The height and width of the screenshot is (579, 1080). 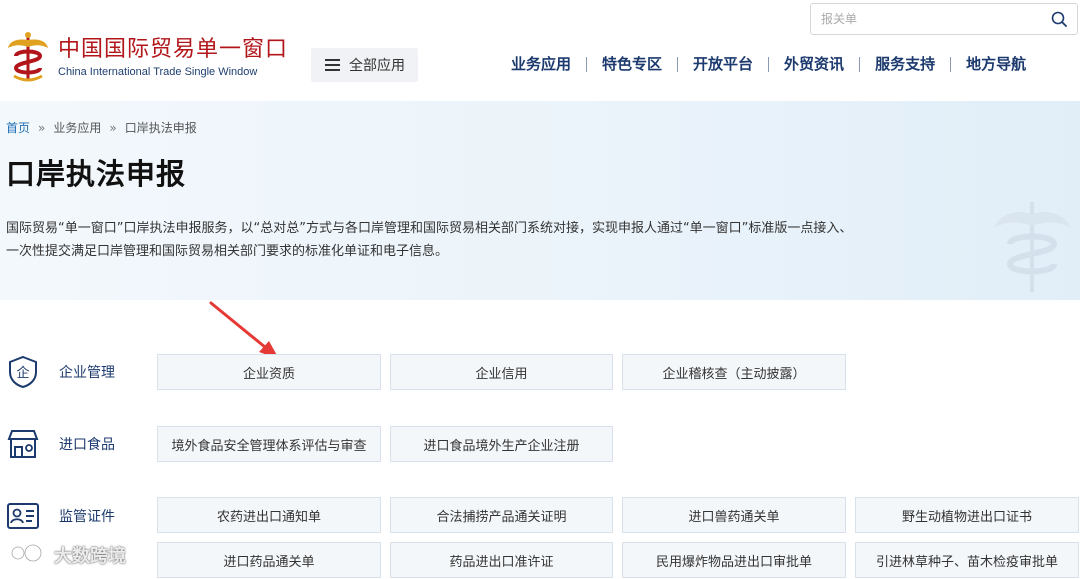 I want to click on all-apps-label: 全部应用, so click(x=377, y=66).